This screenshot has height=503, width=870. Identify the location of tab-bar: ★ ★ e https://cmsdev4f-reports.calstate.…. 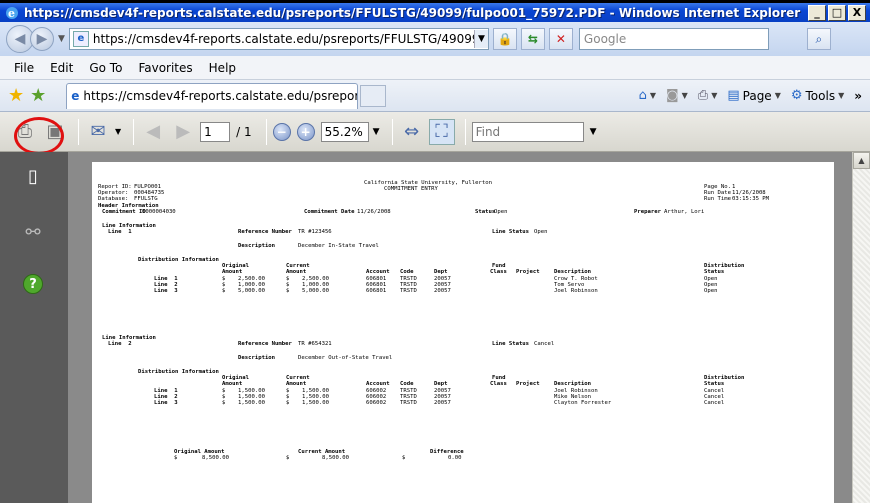
(435, 96).